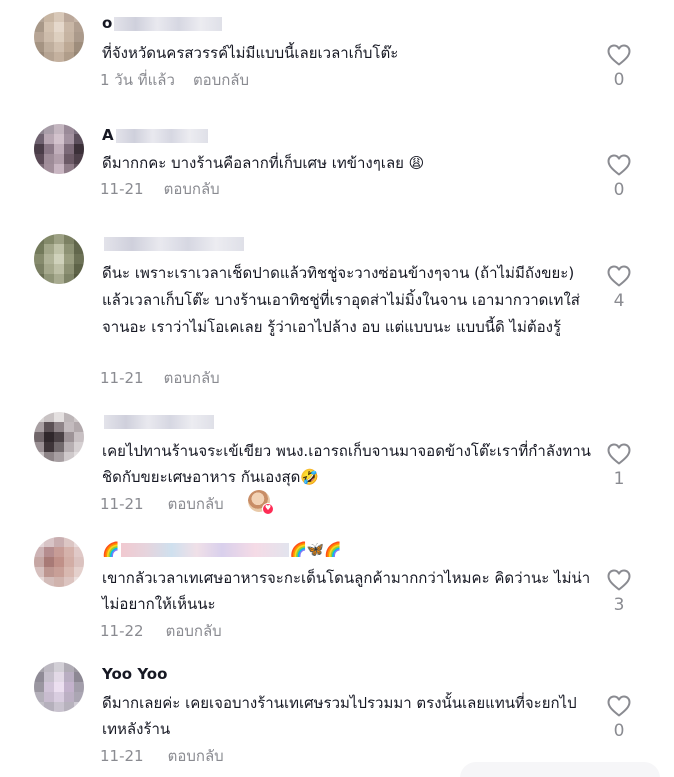 The width and height of the screenshot is (674, 777). What do you see at coordinates (134, 674) in the screenshot?
I see `comment-username: Yoo Yoo` at bounding box center [134, 674].